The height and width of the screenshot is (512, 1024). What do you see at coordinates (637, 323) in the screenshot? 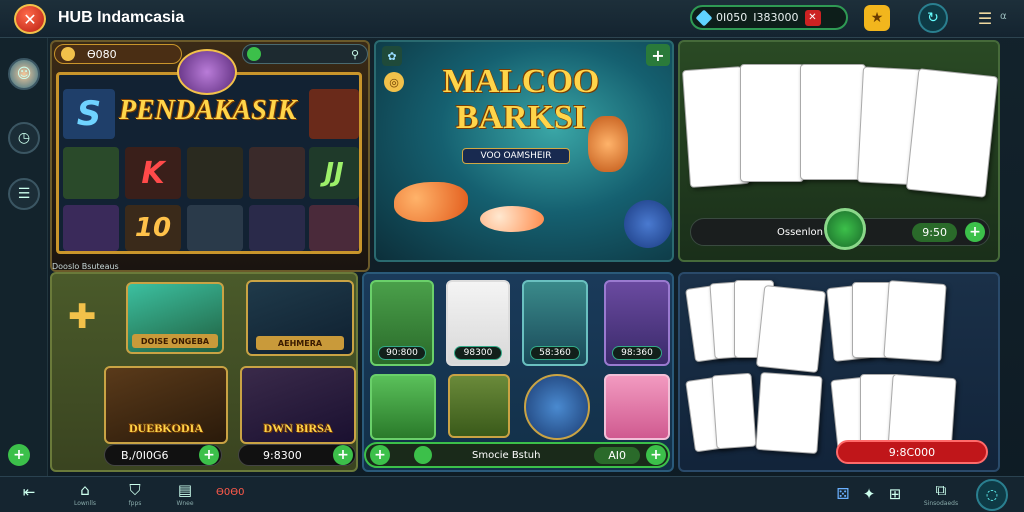
I see `fish-tile-4: 98:360` at bounding box center [637, 323].